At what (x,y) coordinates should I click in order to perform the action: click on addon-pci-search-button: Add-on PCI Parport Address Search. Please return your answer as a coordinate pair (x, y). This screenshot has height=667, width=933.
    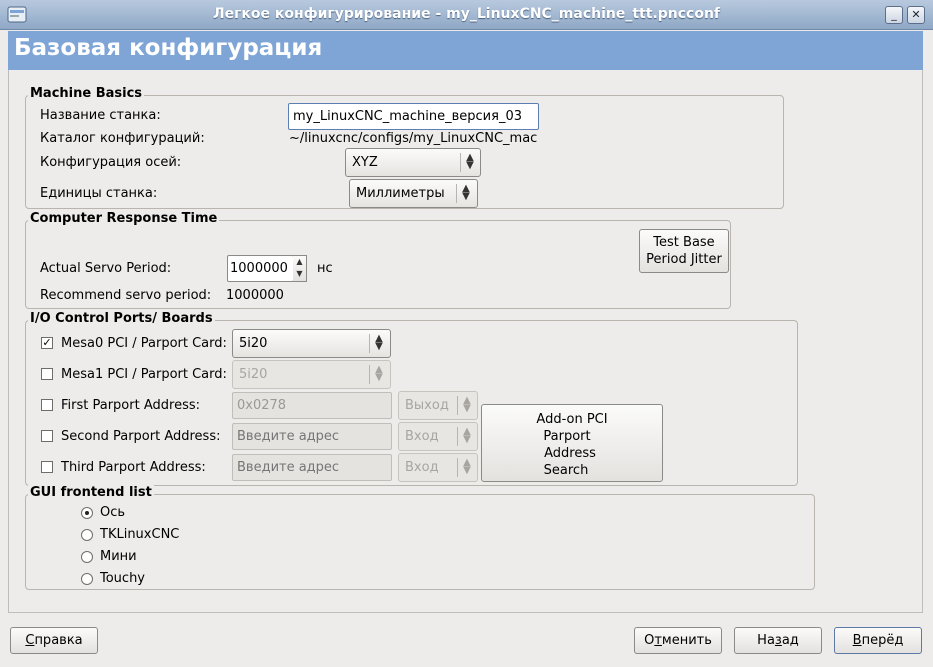
    Looking at the image, I should click on (572, 443).